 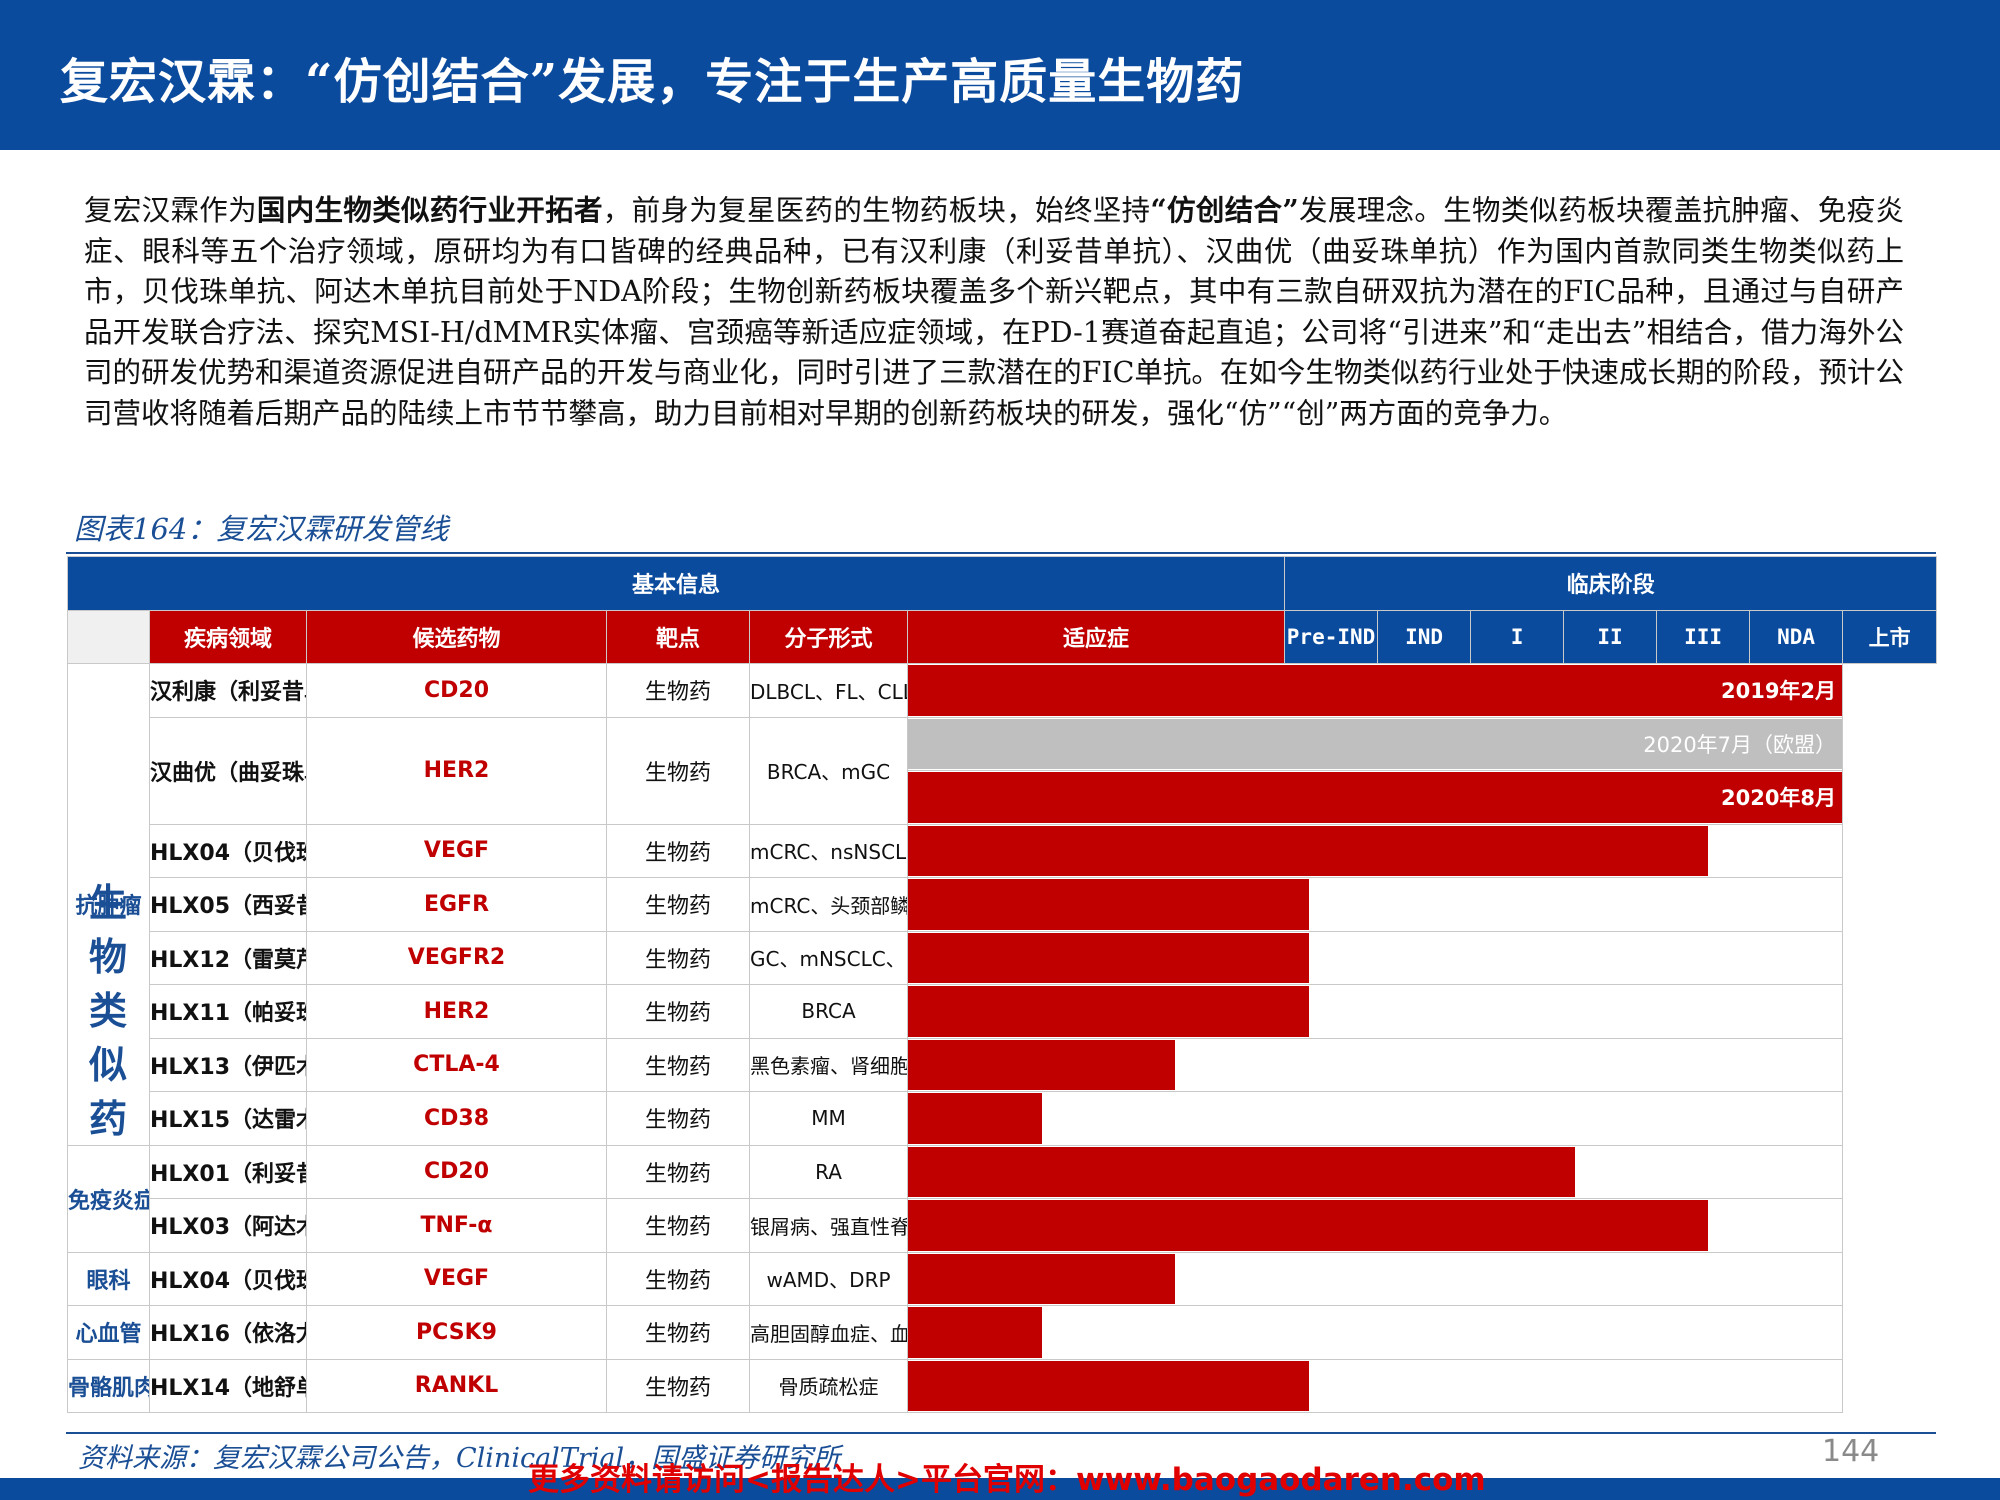 What do you see at coordinates (228, 957) in the screenshot?
I see `drug-name: HLX12（雷莫芦单抗）` at bounding box center [228, 957].